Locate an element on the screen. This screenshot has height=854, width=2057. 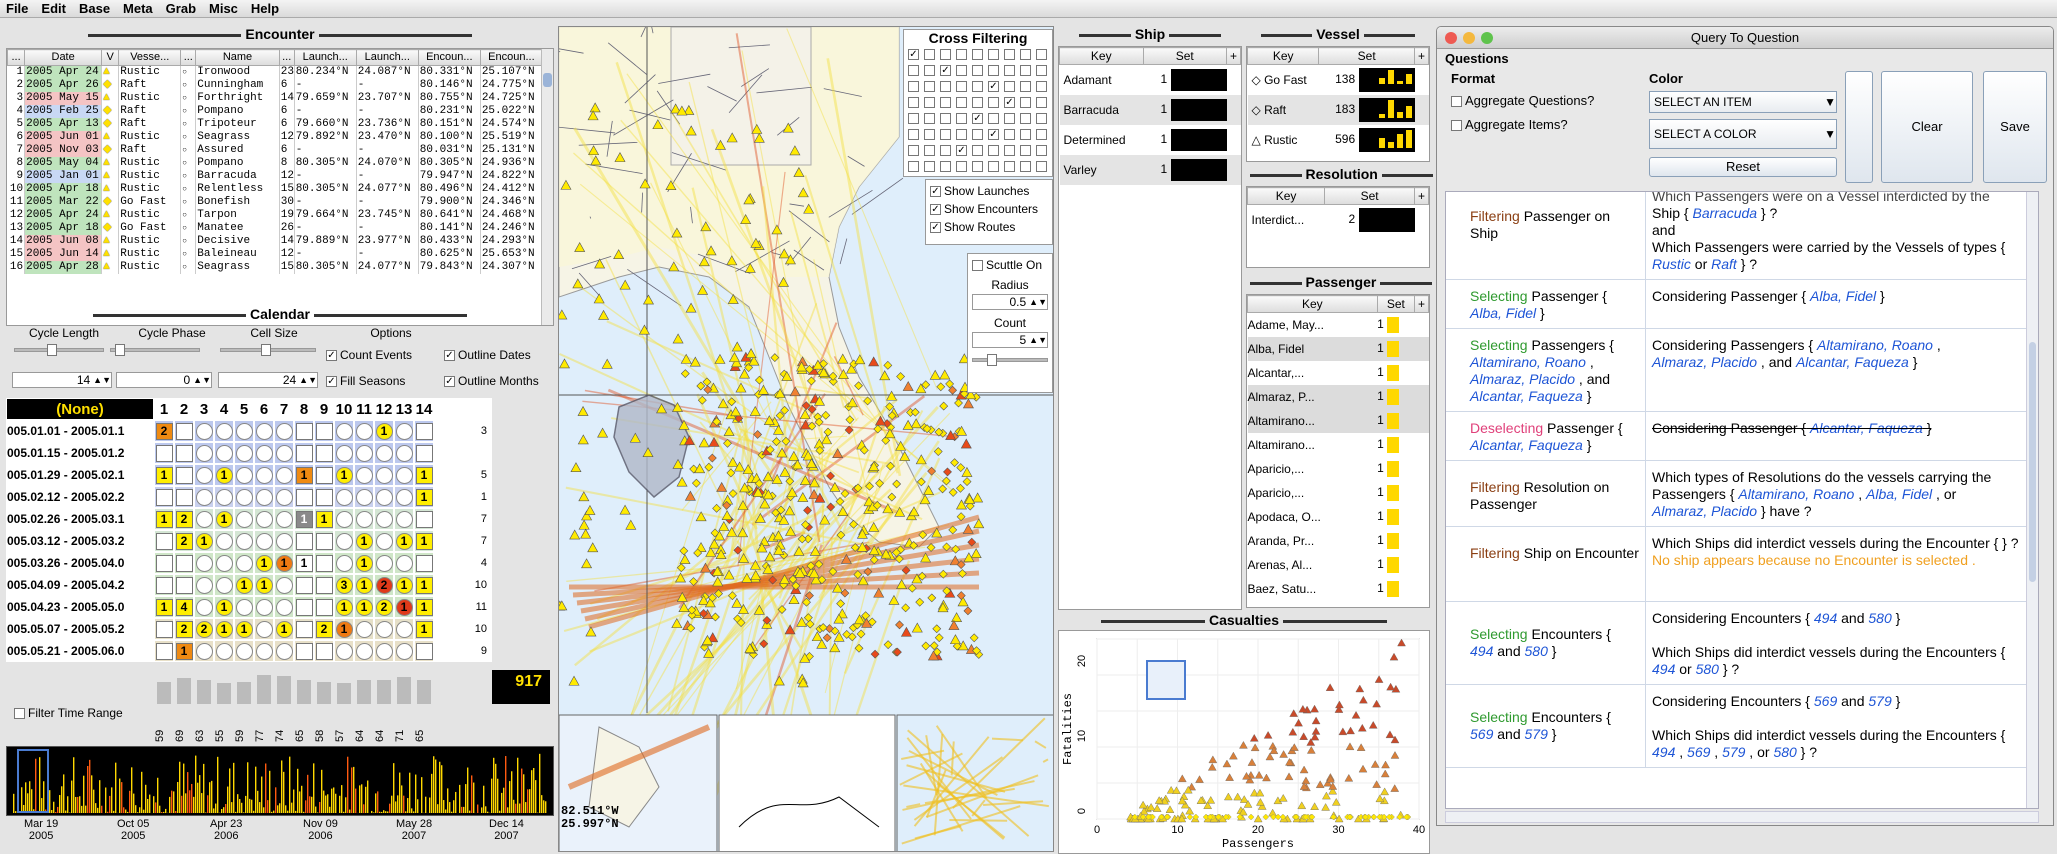
list-item: Almaraz, P... 1 is located at coordinates (1338, 396).